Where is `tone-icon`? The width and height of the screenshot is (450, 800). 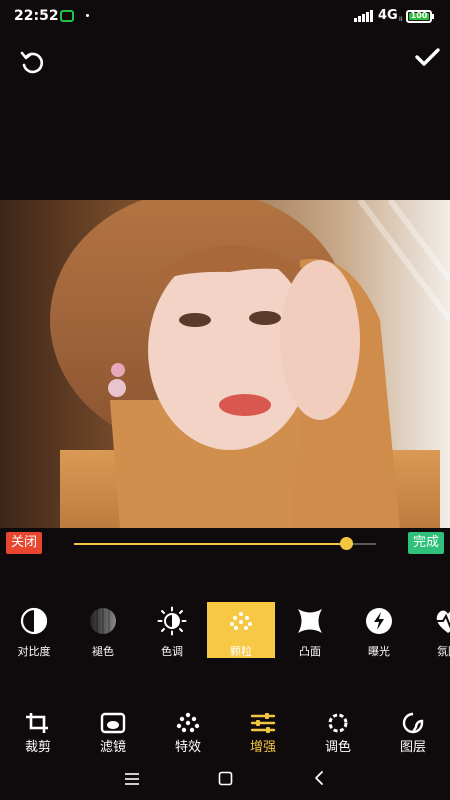 tone-icon is located at coordinates (172, 621).